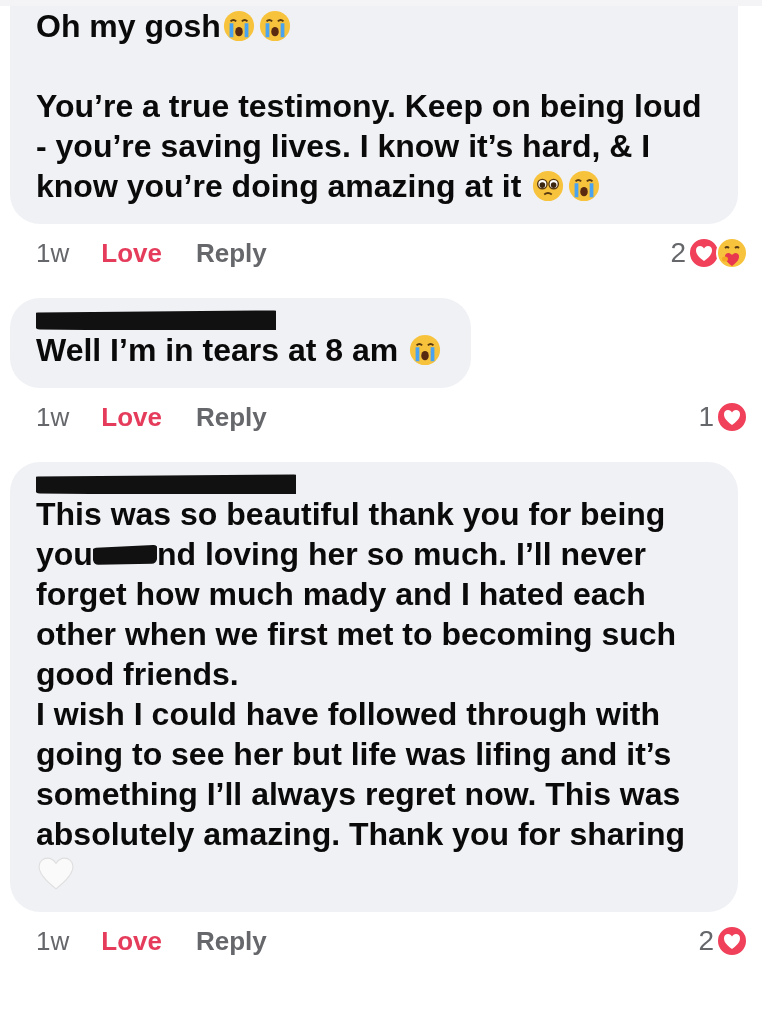 The height and width of the screenshot is (1024, 762). What do you see at coordinates (548, 186) in the screenshot?
I see `pleading-face-icon` at bounding box center [548, 186].